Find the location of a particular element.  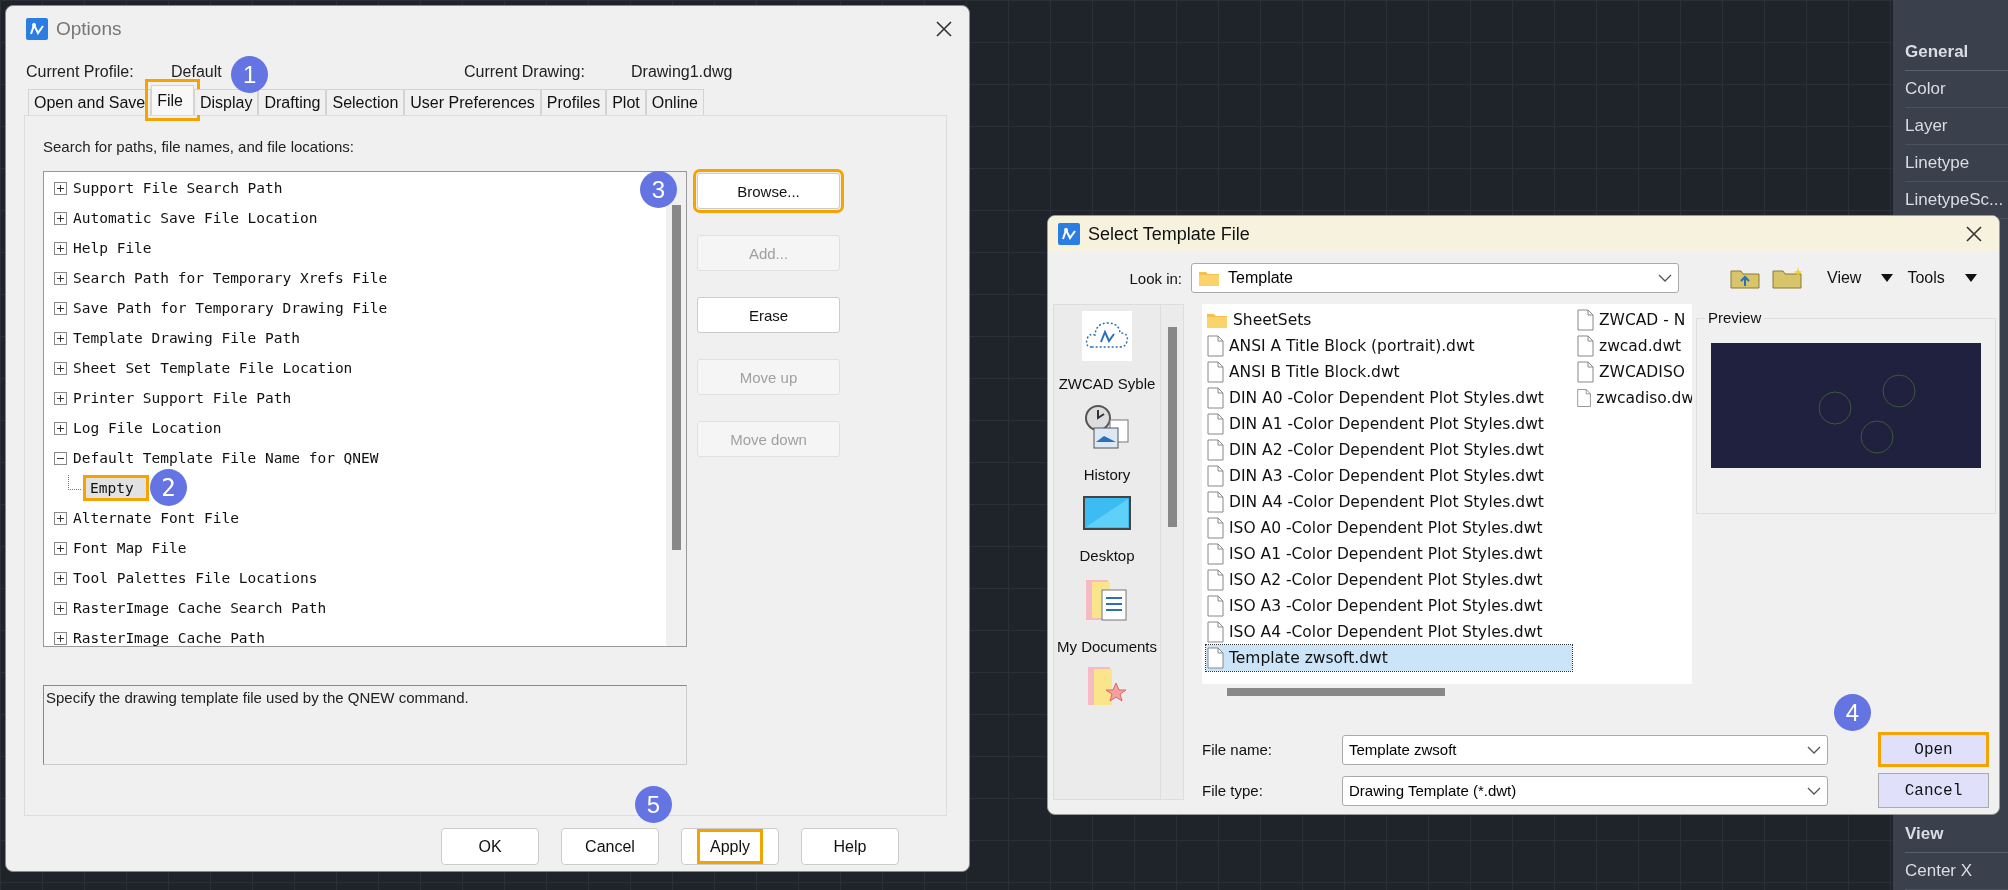

chevron-down-icon is located at coordinates (1814, 790).